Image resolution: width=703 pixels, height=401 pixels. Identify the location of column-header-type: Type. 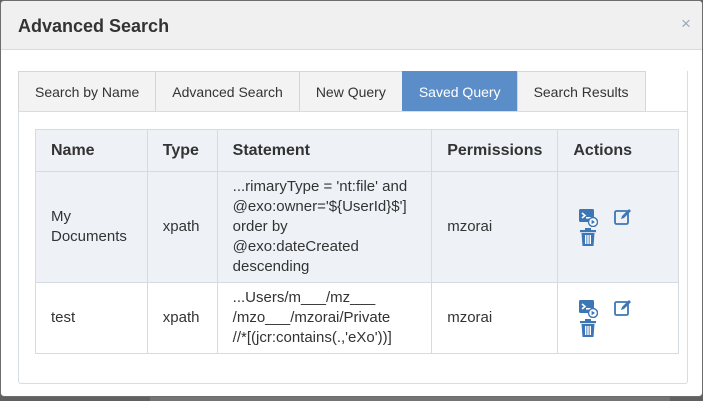
(182, 150).